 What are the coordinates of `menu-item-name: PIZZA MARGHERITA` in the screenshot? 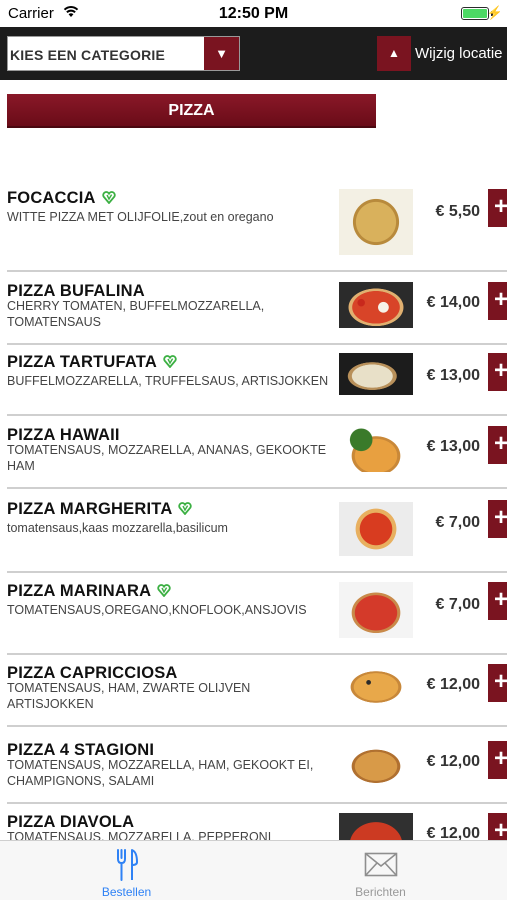 It's located at (100, 509).